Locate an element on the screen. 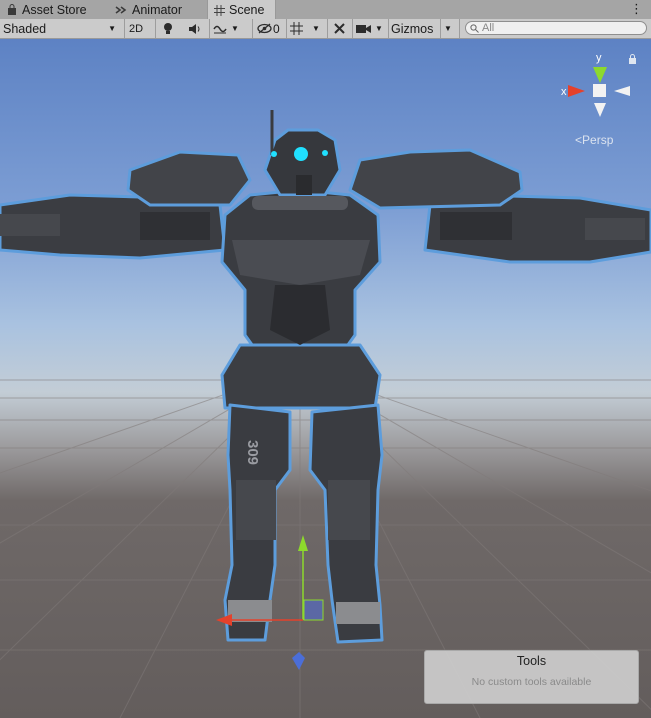 The width and height of the screenshot is (651, 718). gizmo-y-label: y is located at coordinates (599, 58).